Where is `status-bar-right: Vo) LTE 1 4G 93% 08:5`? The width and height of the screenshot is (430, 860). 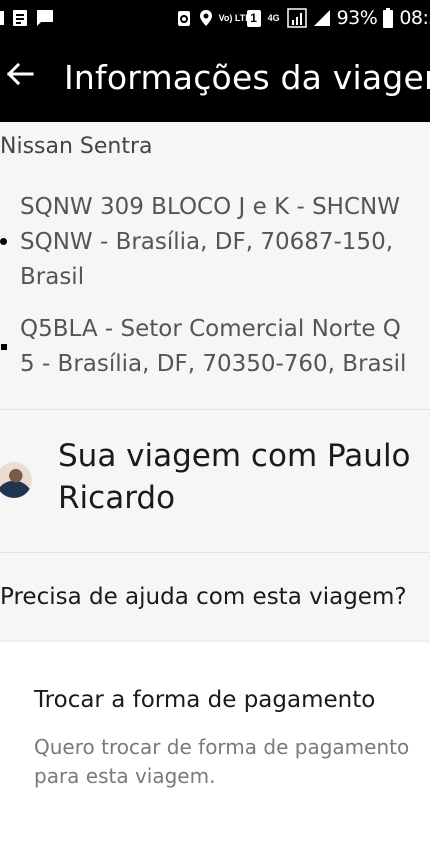
status-bar-right: Vo) LTE 1 4G 93% 08:5 is located at coordinates (302, 18).